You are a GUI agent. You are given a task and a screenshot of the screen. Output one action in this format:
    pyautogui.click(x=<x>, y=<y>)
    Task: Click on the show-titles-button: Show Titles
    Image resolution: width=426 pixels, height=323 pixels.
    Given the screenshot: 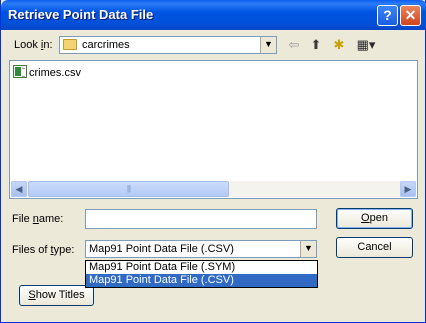 What is the action you would take?
    pyautogui.click(x=56, y=295)
    